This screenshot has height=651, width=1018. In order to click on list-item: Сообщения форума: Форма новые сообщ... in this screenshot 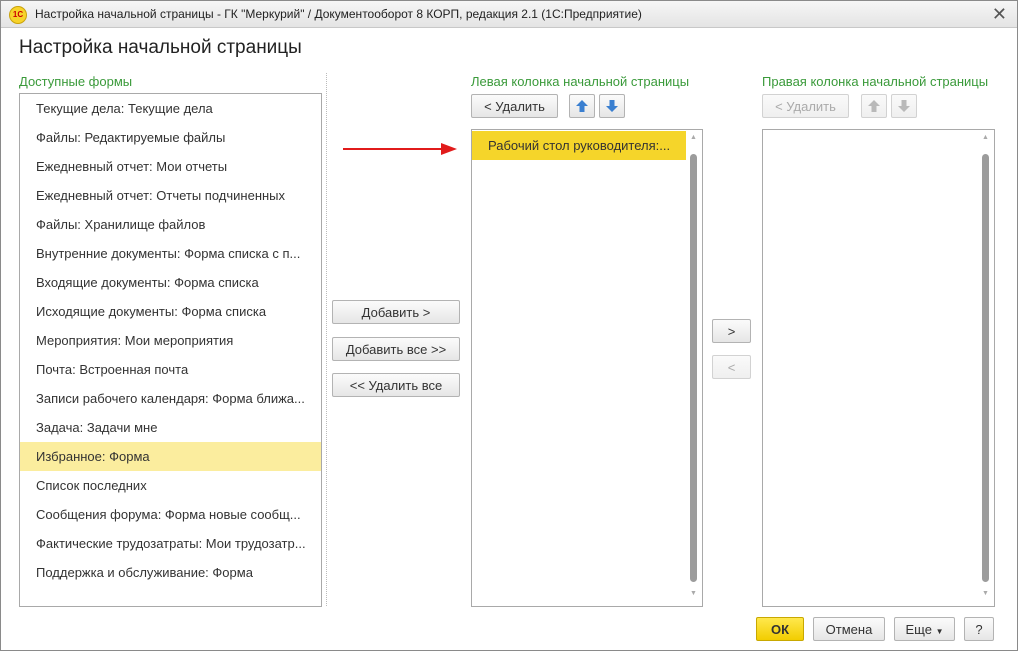, I will do `click(170, 514)`.